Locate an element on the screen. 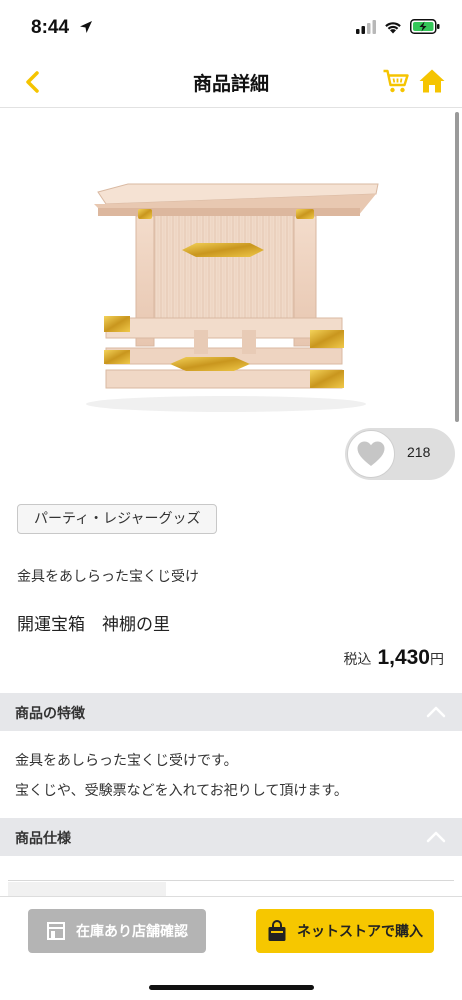 The width and height of the screenshot is (462, 1000). price-unit: 円 is located at coordinates (437, 660).